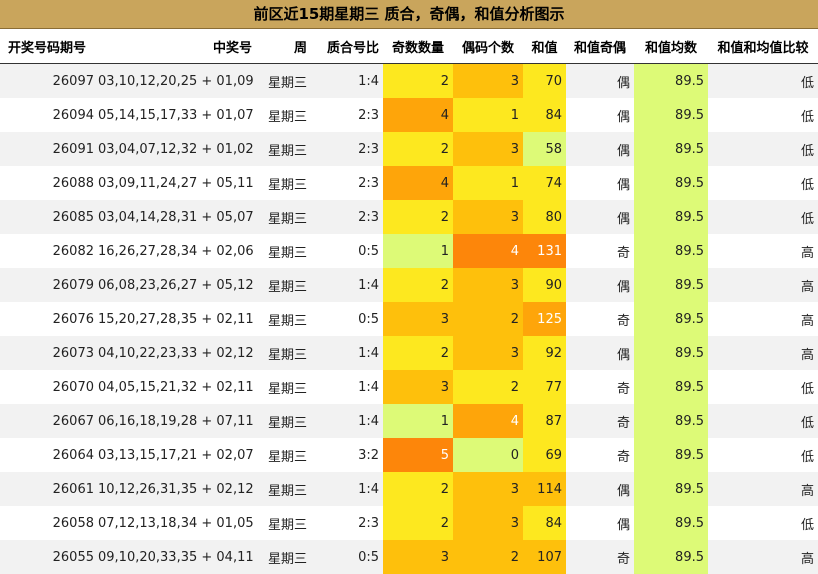  Describe the element at coordinates (544, 319) in the screenshot. I see `sum-cell: 125` at that location.